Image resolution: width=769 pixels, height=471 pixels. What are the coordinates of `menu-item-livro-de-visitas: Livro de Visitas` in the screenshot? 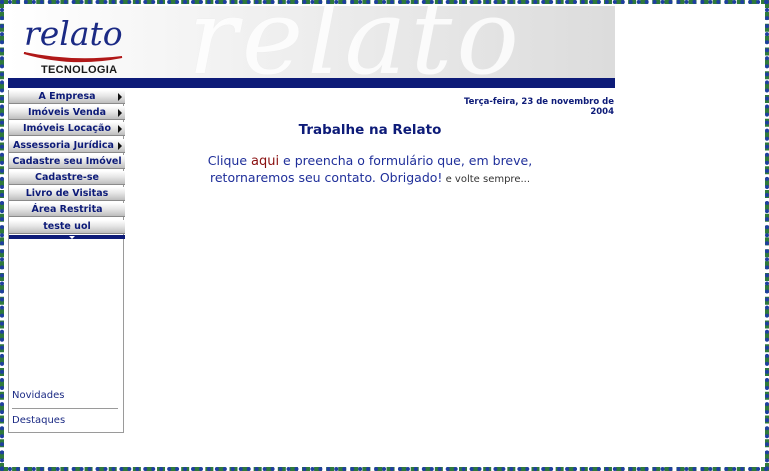 It's located at (67, 194).